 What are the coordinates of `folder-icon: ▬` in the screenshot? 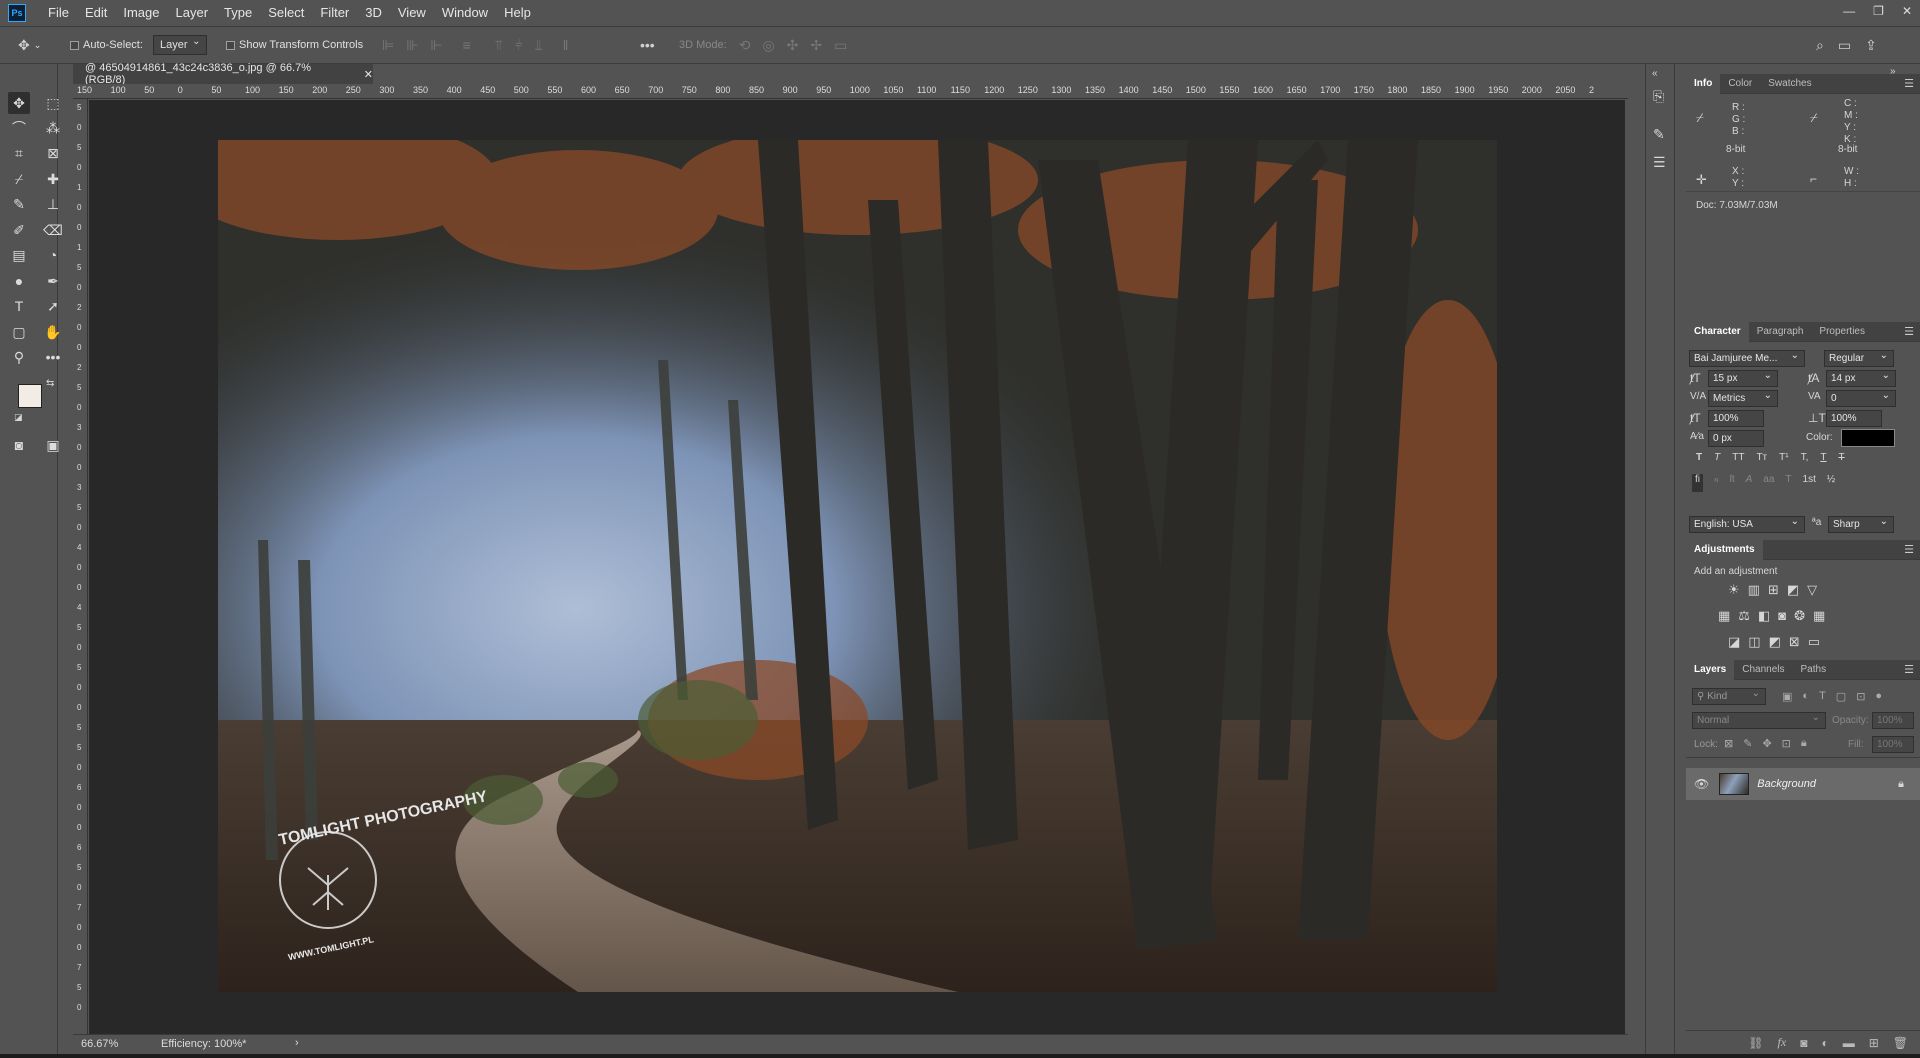 It's located at (1849, 1043).